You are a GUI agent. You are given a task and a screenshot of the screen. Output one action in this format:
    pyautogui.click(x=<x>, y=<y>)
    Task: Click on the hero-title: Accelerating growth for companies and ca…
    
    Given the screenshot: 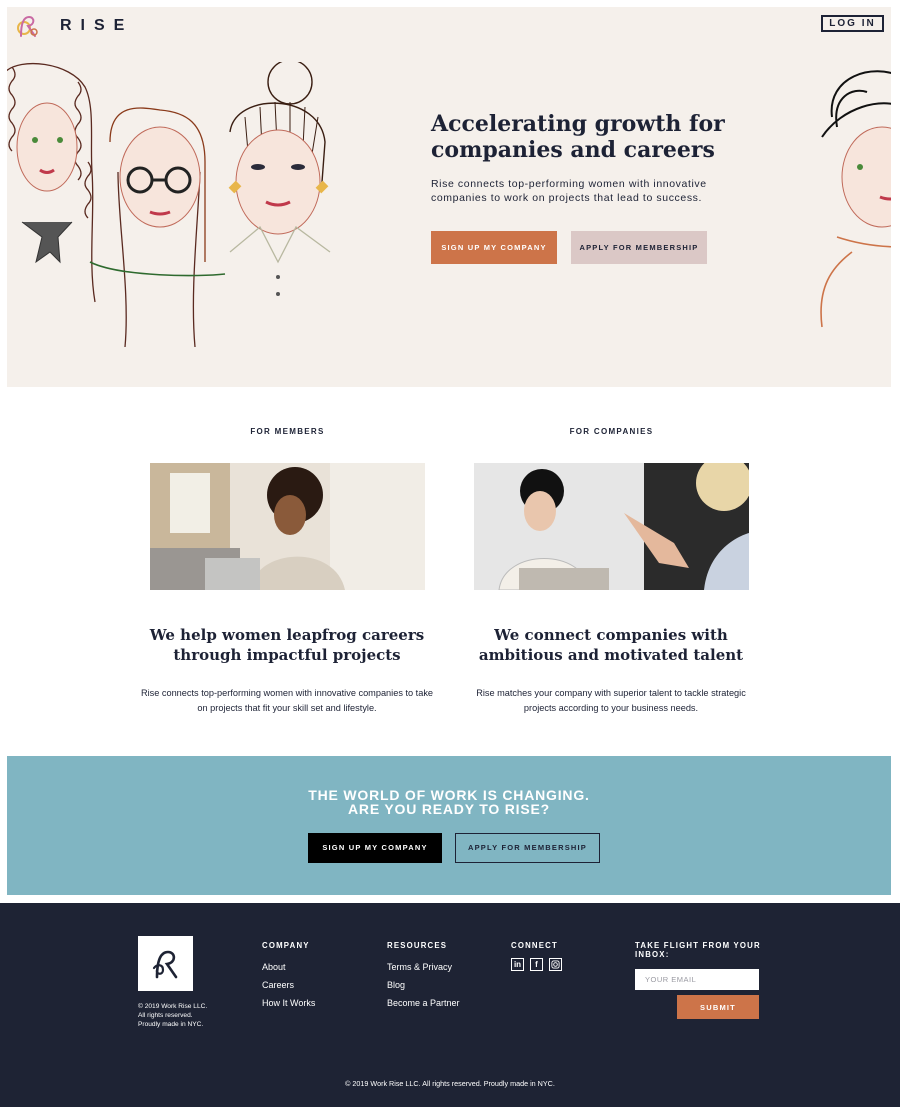 What is the action you would take?
    pyautogui.click(x=578, y=137)
    